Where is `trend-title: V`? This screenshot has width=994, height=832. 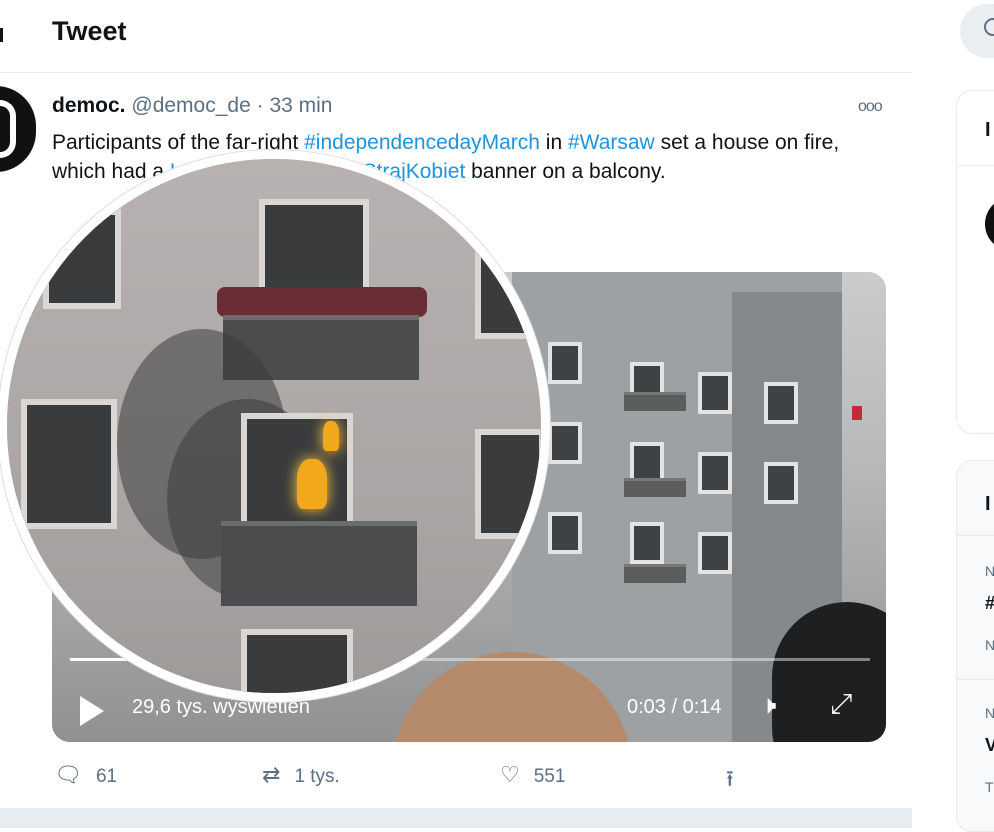 trend-title: V is located at coordinates (989, 745).